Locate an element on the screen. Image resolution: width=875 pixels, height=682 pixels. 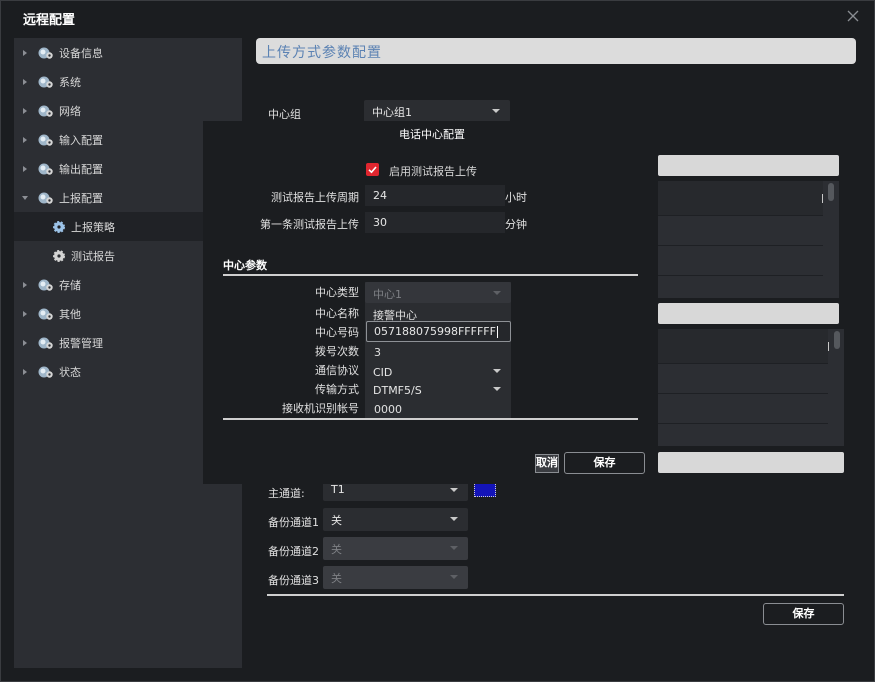
receiver-id-label: 接收机识别帐号 is located at coordinates (320, 408).